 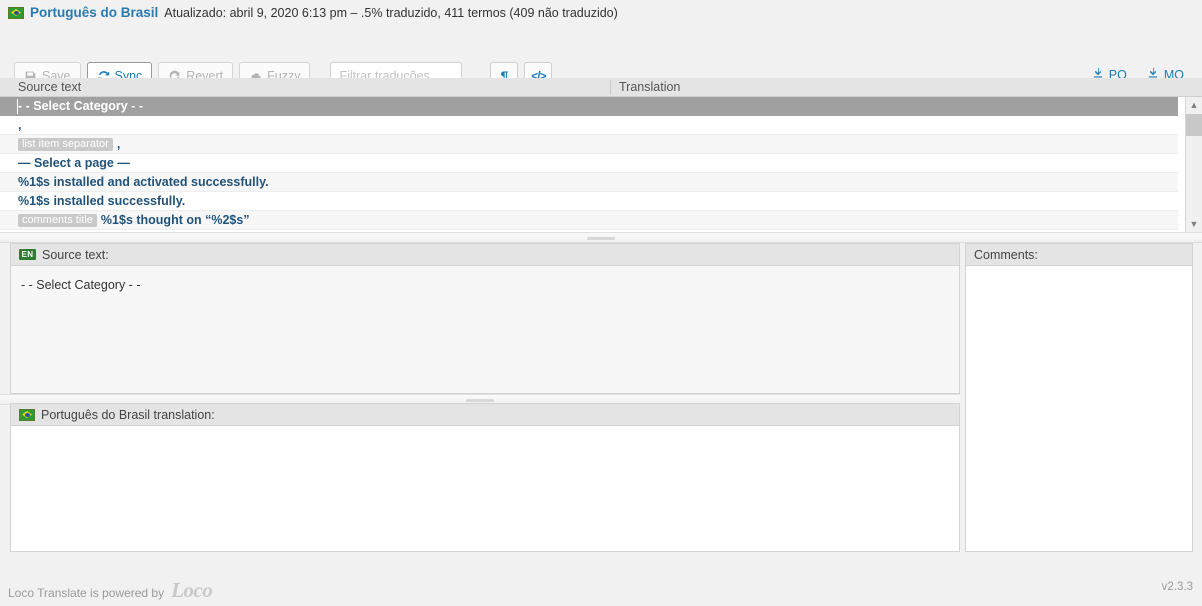 I want to click on comments-input, so click(x=1079, y=408).